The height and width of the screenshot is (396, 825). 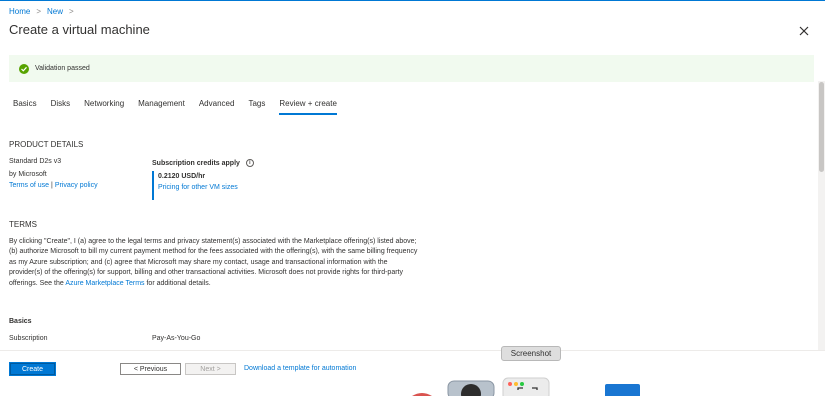 I want to click on product-details-heading: PRODUCT DETAILS, so click(x=46, y=144).